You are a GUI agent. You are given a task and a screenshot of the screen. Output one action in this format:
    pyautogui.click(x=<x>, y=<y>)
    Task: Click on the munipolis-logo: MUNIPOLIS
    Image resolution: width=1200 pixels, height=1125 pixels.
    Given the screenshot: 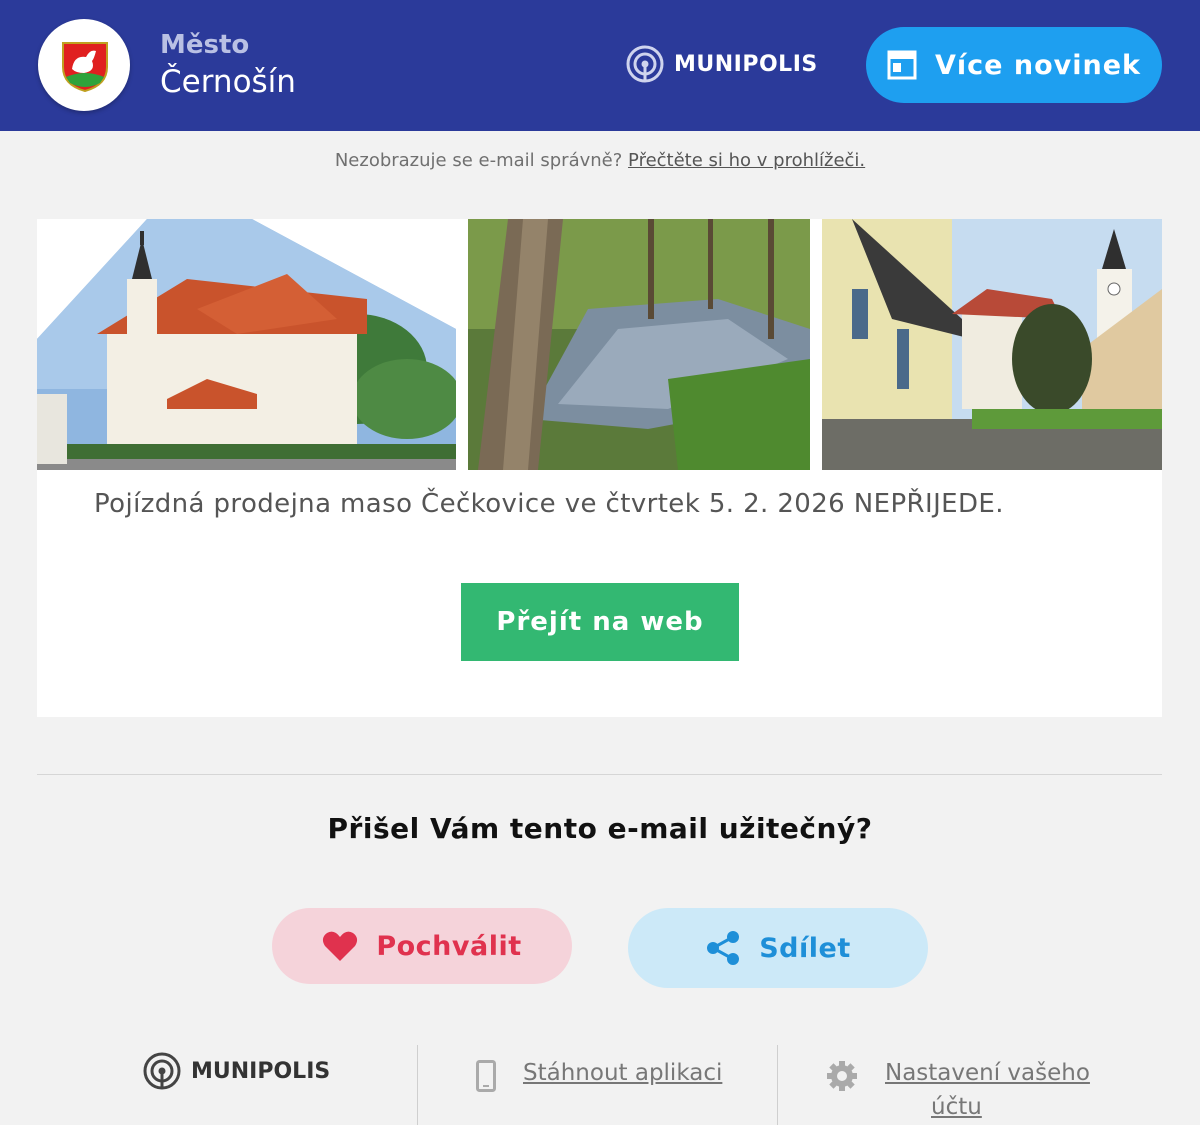 What is the action you would take?
    pyautogui.click(x=722, y=64)
    